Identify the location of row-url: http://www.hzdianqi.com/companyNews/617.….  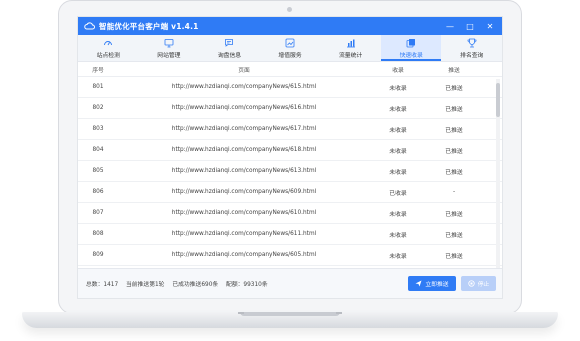
(244, 129).